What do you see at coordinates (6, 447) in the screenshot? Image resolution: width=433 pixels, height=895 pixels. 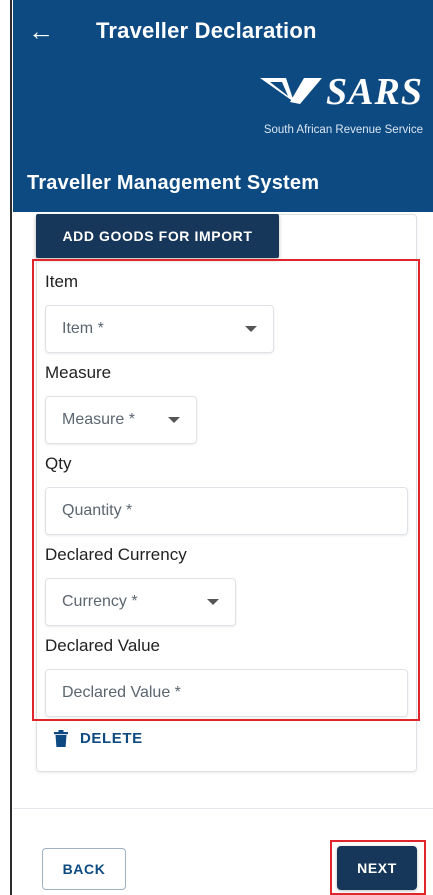 I see `window-edge` at bounding box center [6, 447].